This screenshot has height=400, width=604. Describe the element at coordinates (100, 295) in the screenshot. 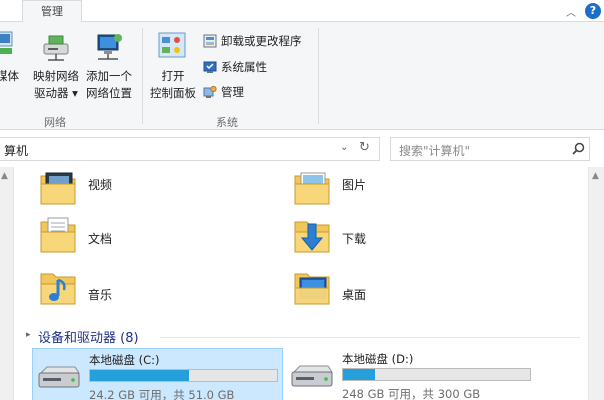

I see `folder-label: 音乐` at that location.